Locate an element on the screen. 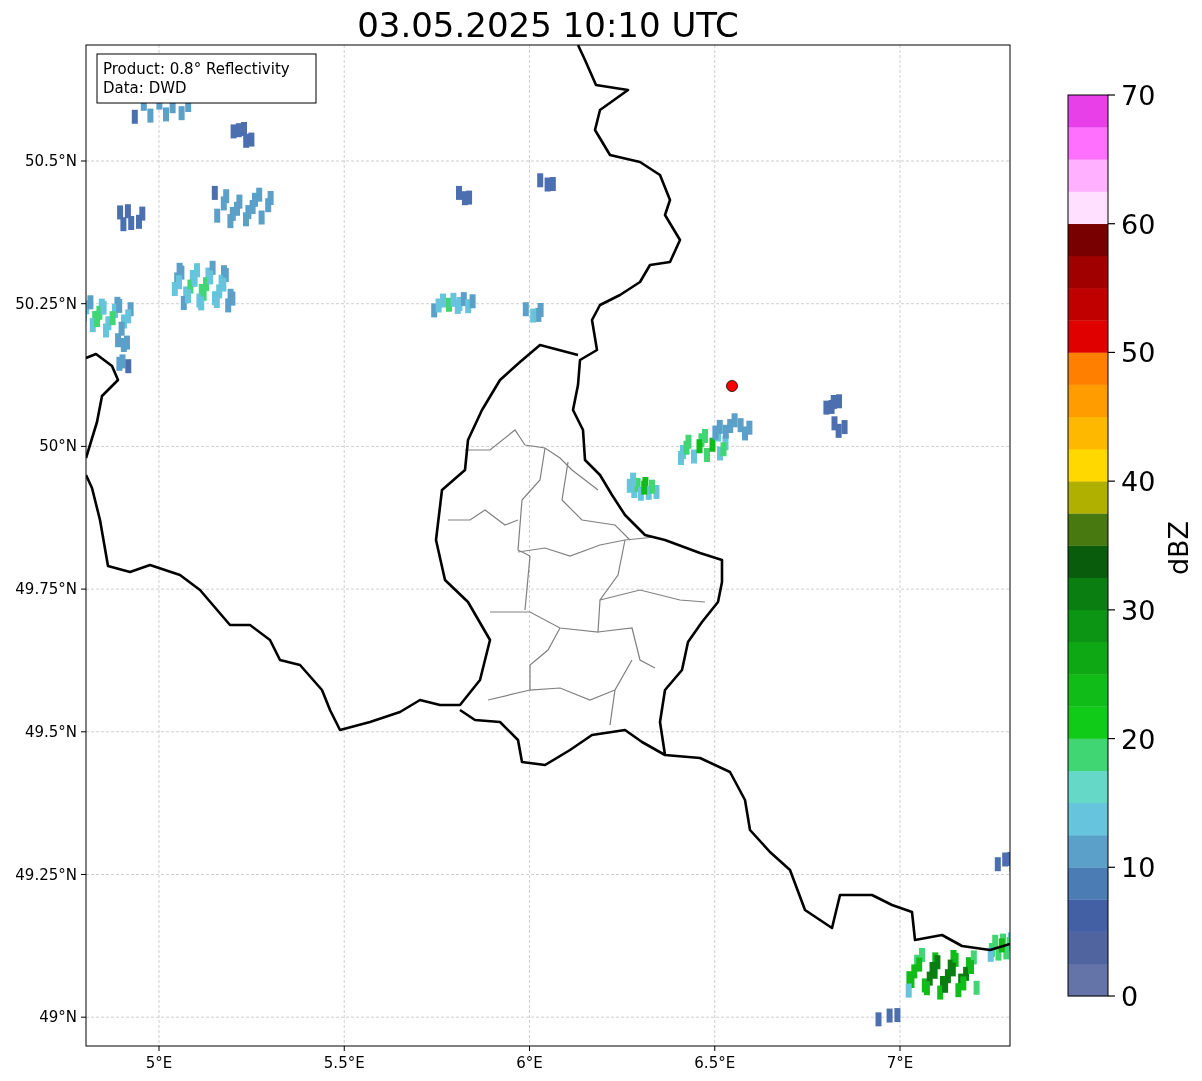 This screenshot has height=1081, width=1202. colorbar-tick-label: 20 is located at coordinates (1138, 739).